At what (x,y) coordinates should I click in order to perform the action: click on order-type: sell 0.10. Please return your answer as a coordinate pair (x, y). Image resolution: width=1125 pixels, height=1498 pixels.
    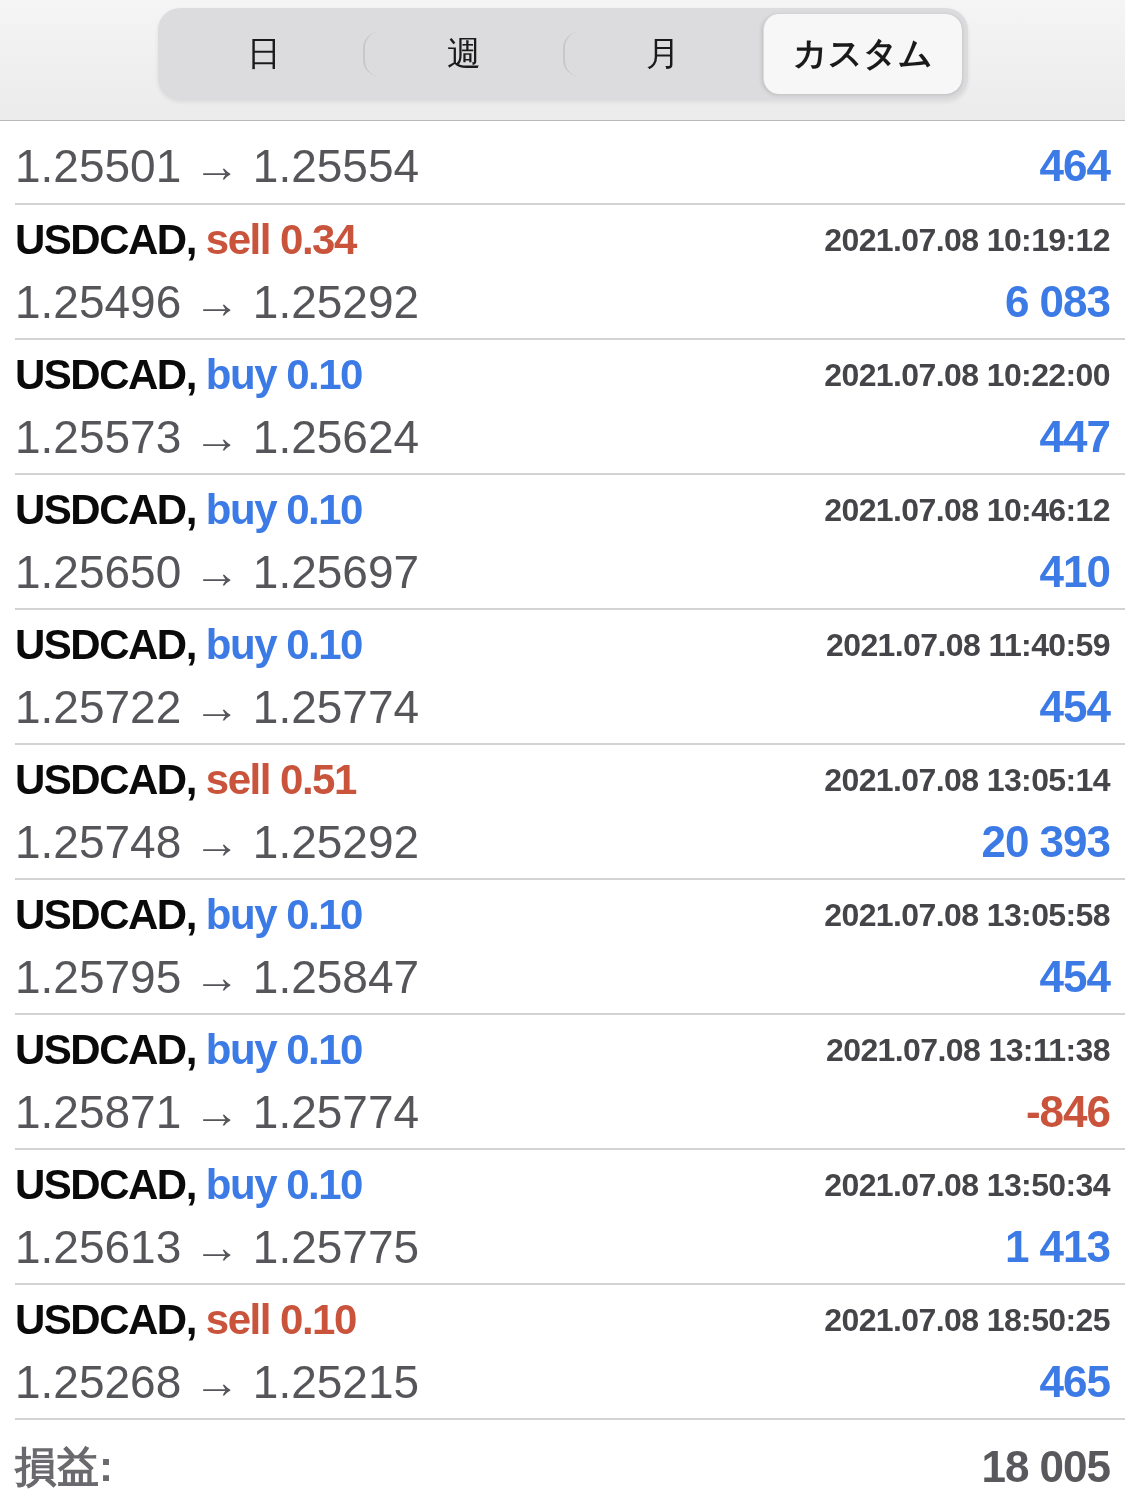
    Looking at the image, I should click on (280, 1320).